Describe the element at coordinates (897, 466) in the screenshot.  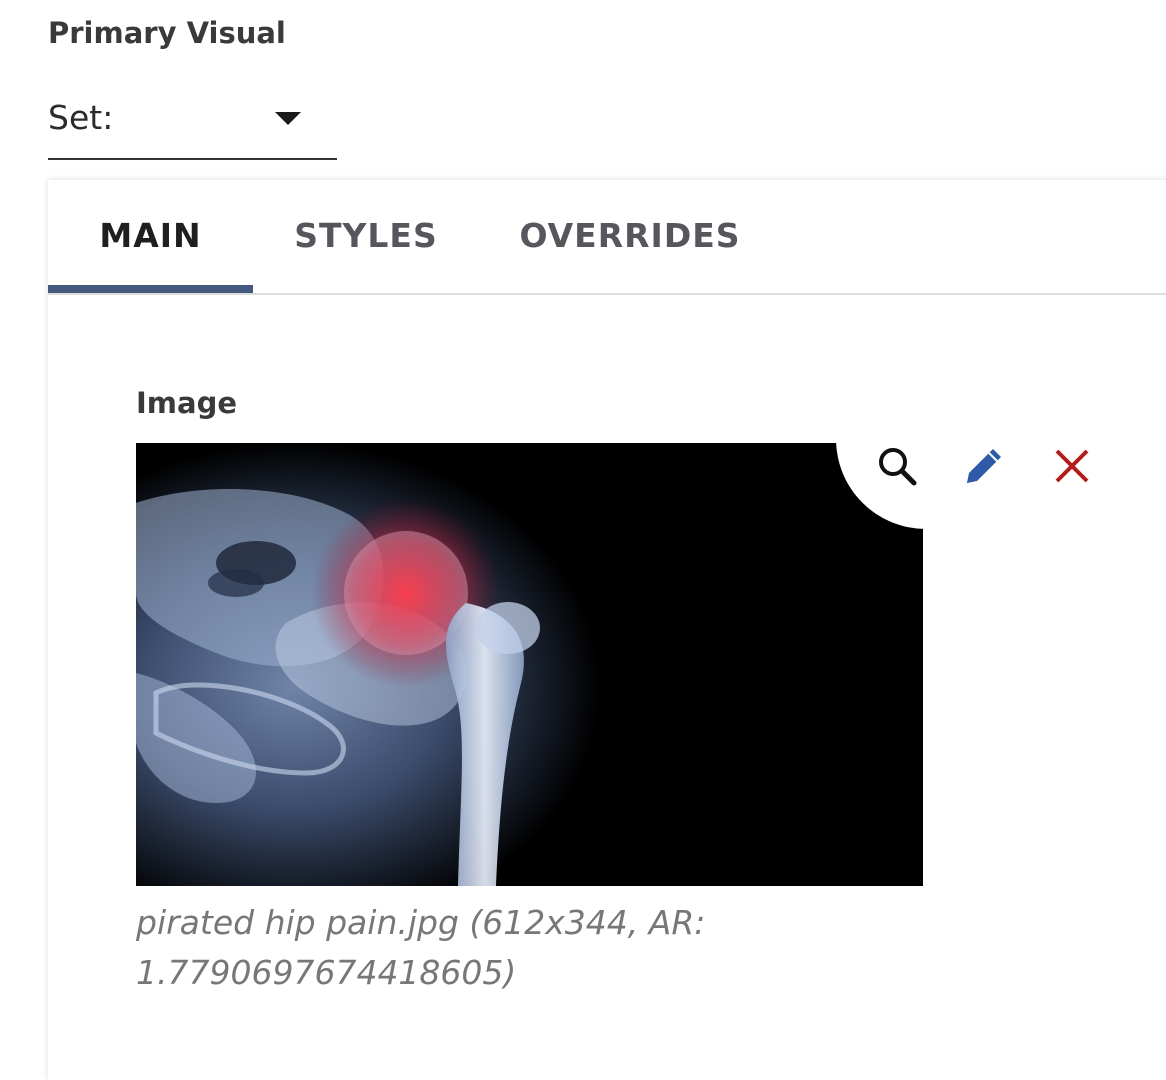
I see `search-icon` at that location.